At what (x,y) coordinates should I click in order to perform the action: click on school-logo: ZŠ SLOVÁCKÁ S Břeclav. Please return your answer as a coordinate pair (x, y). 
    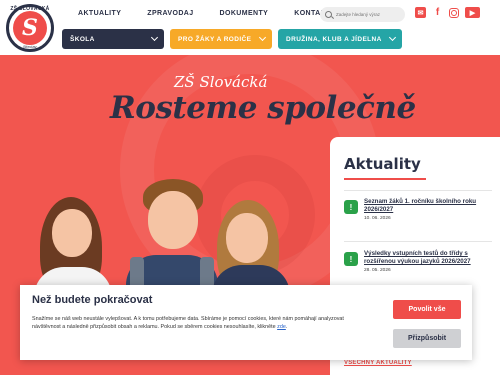
    Looking at the image, I should click on (30, 28).